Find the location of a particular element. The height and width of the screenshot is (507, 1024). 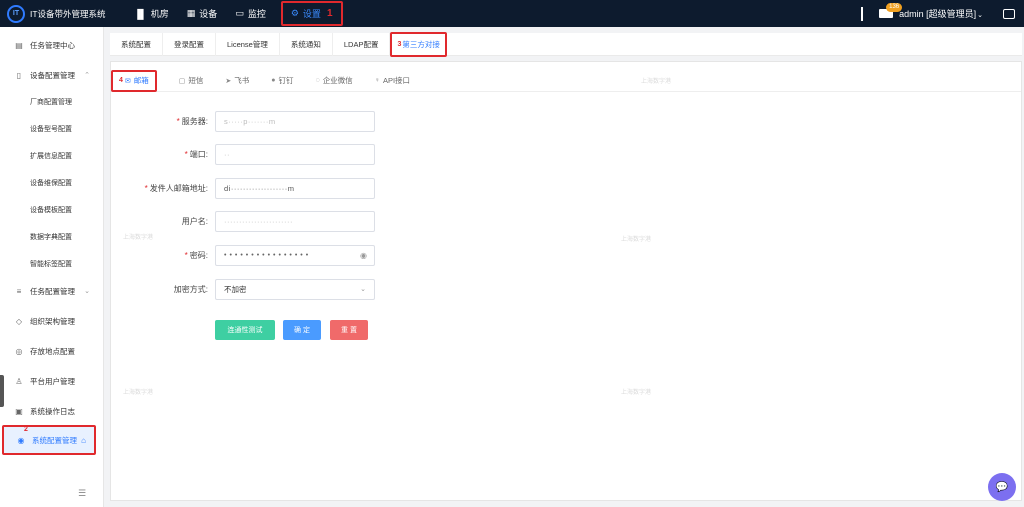

gear-icon: ⚙ is located at coordinates (294, 13).